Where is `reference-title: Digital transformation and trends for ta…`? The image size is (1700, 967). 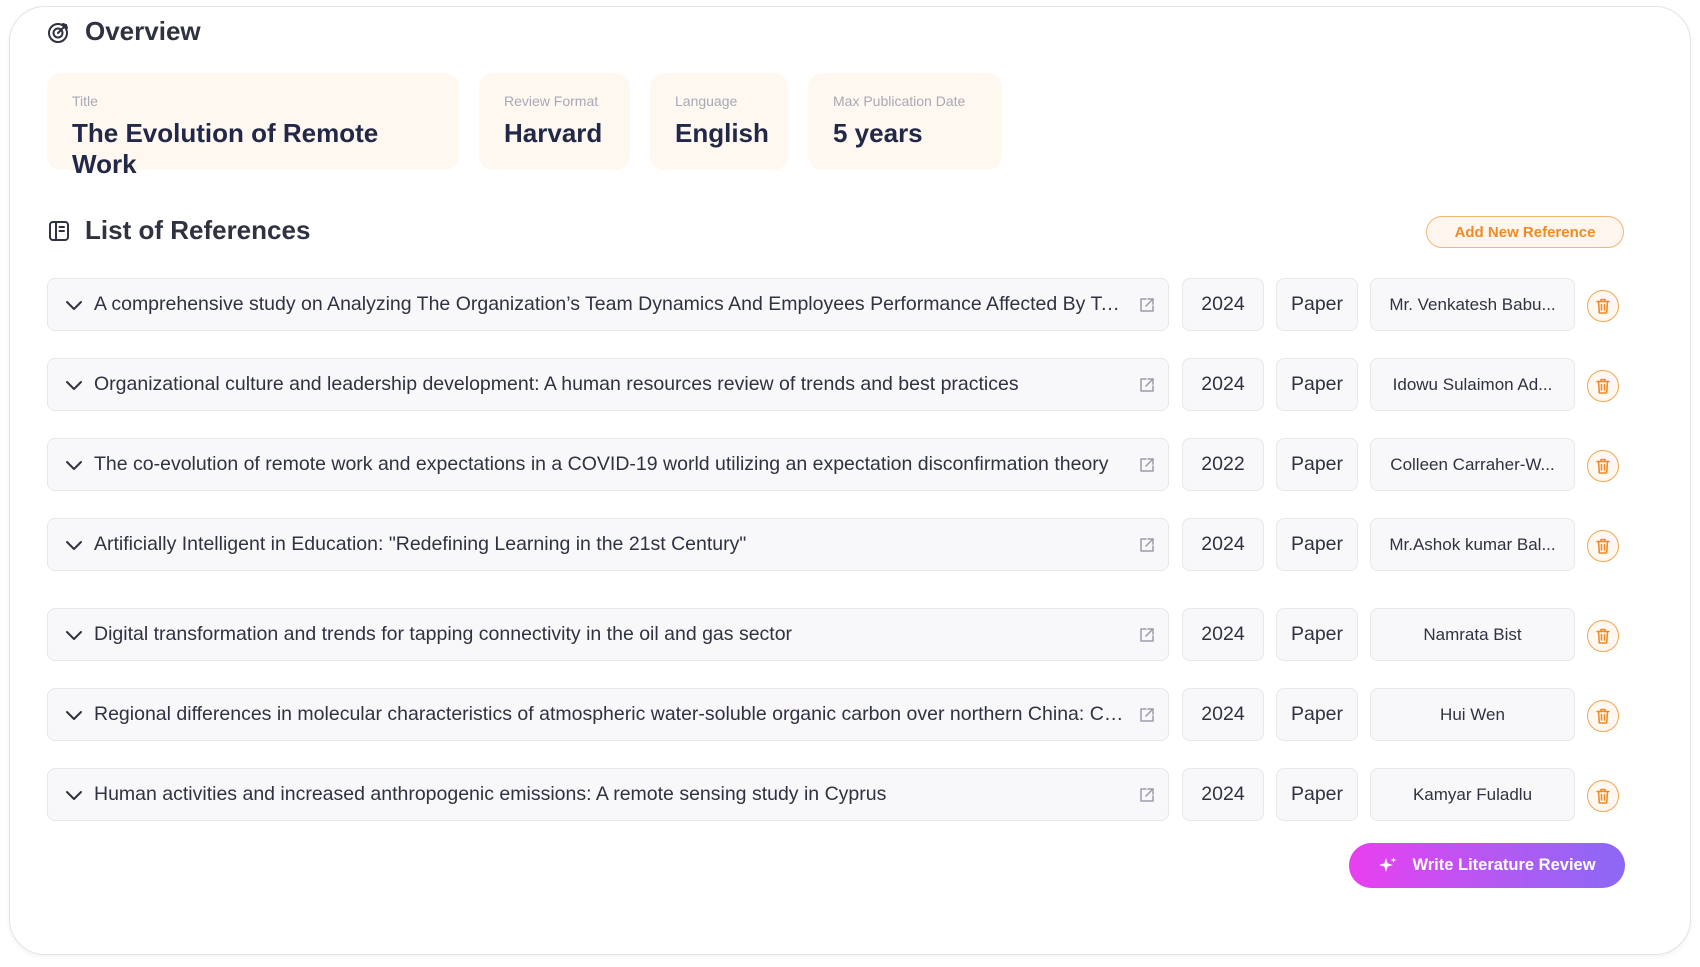 reference-title: Digital transformation and trends for ta… is located at coordinates (443, 634).